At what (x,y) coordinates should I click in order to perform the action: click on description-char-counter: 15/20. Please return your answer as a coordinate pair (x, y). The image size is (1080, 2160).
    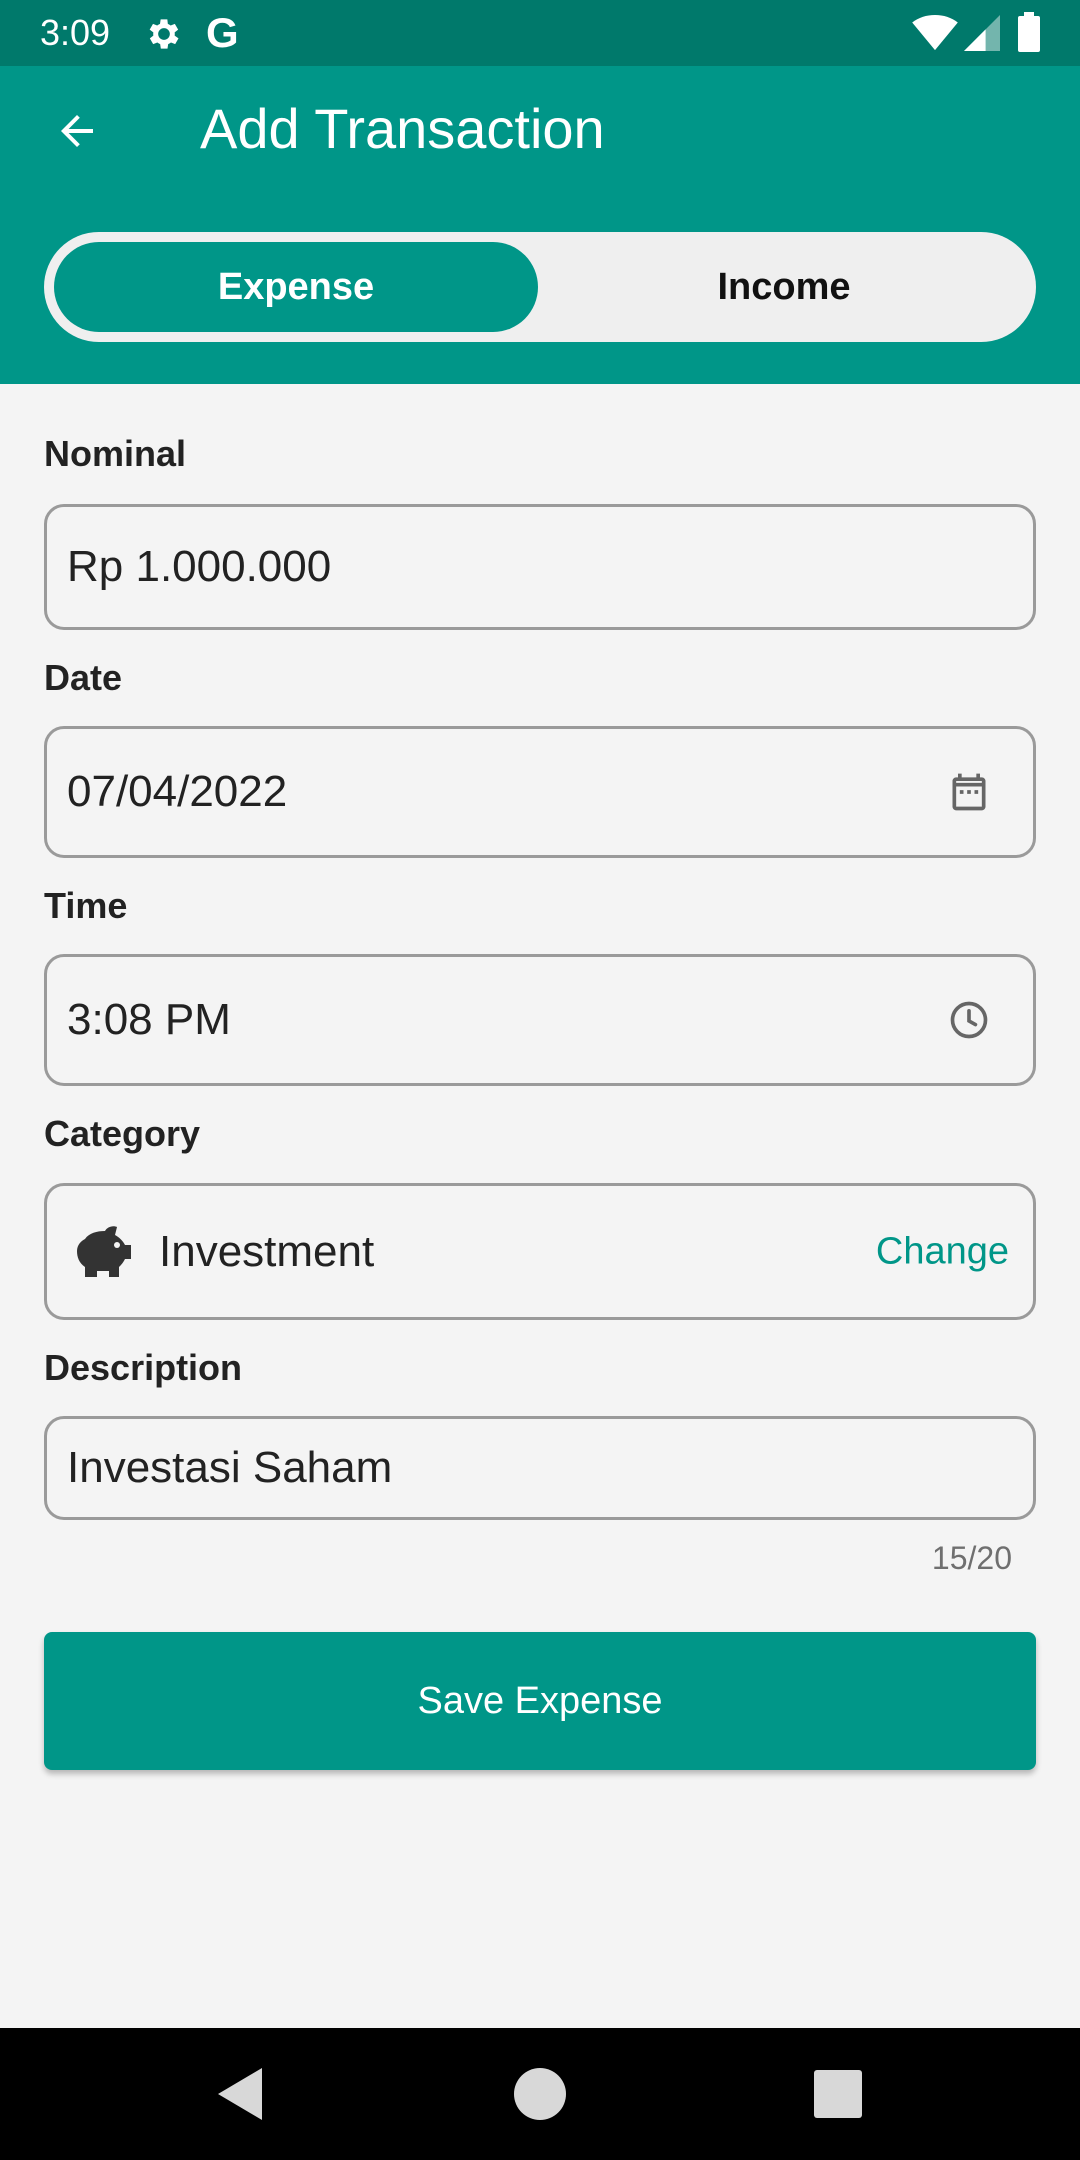
    Looking at the image, I should click on (971, 1558).